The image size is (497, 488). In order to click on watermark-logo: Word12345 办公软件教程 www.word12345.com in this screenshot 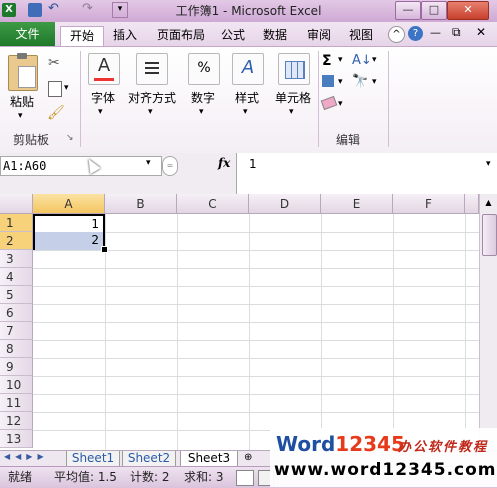, I will do `click(383, 457)`.